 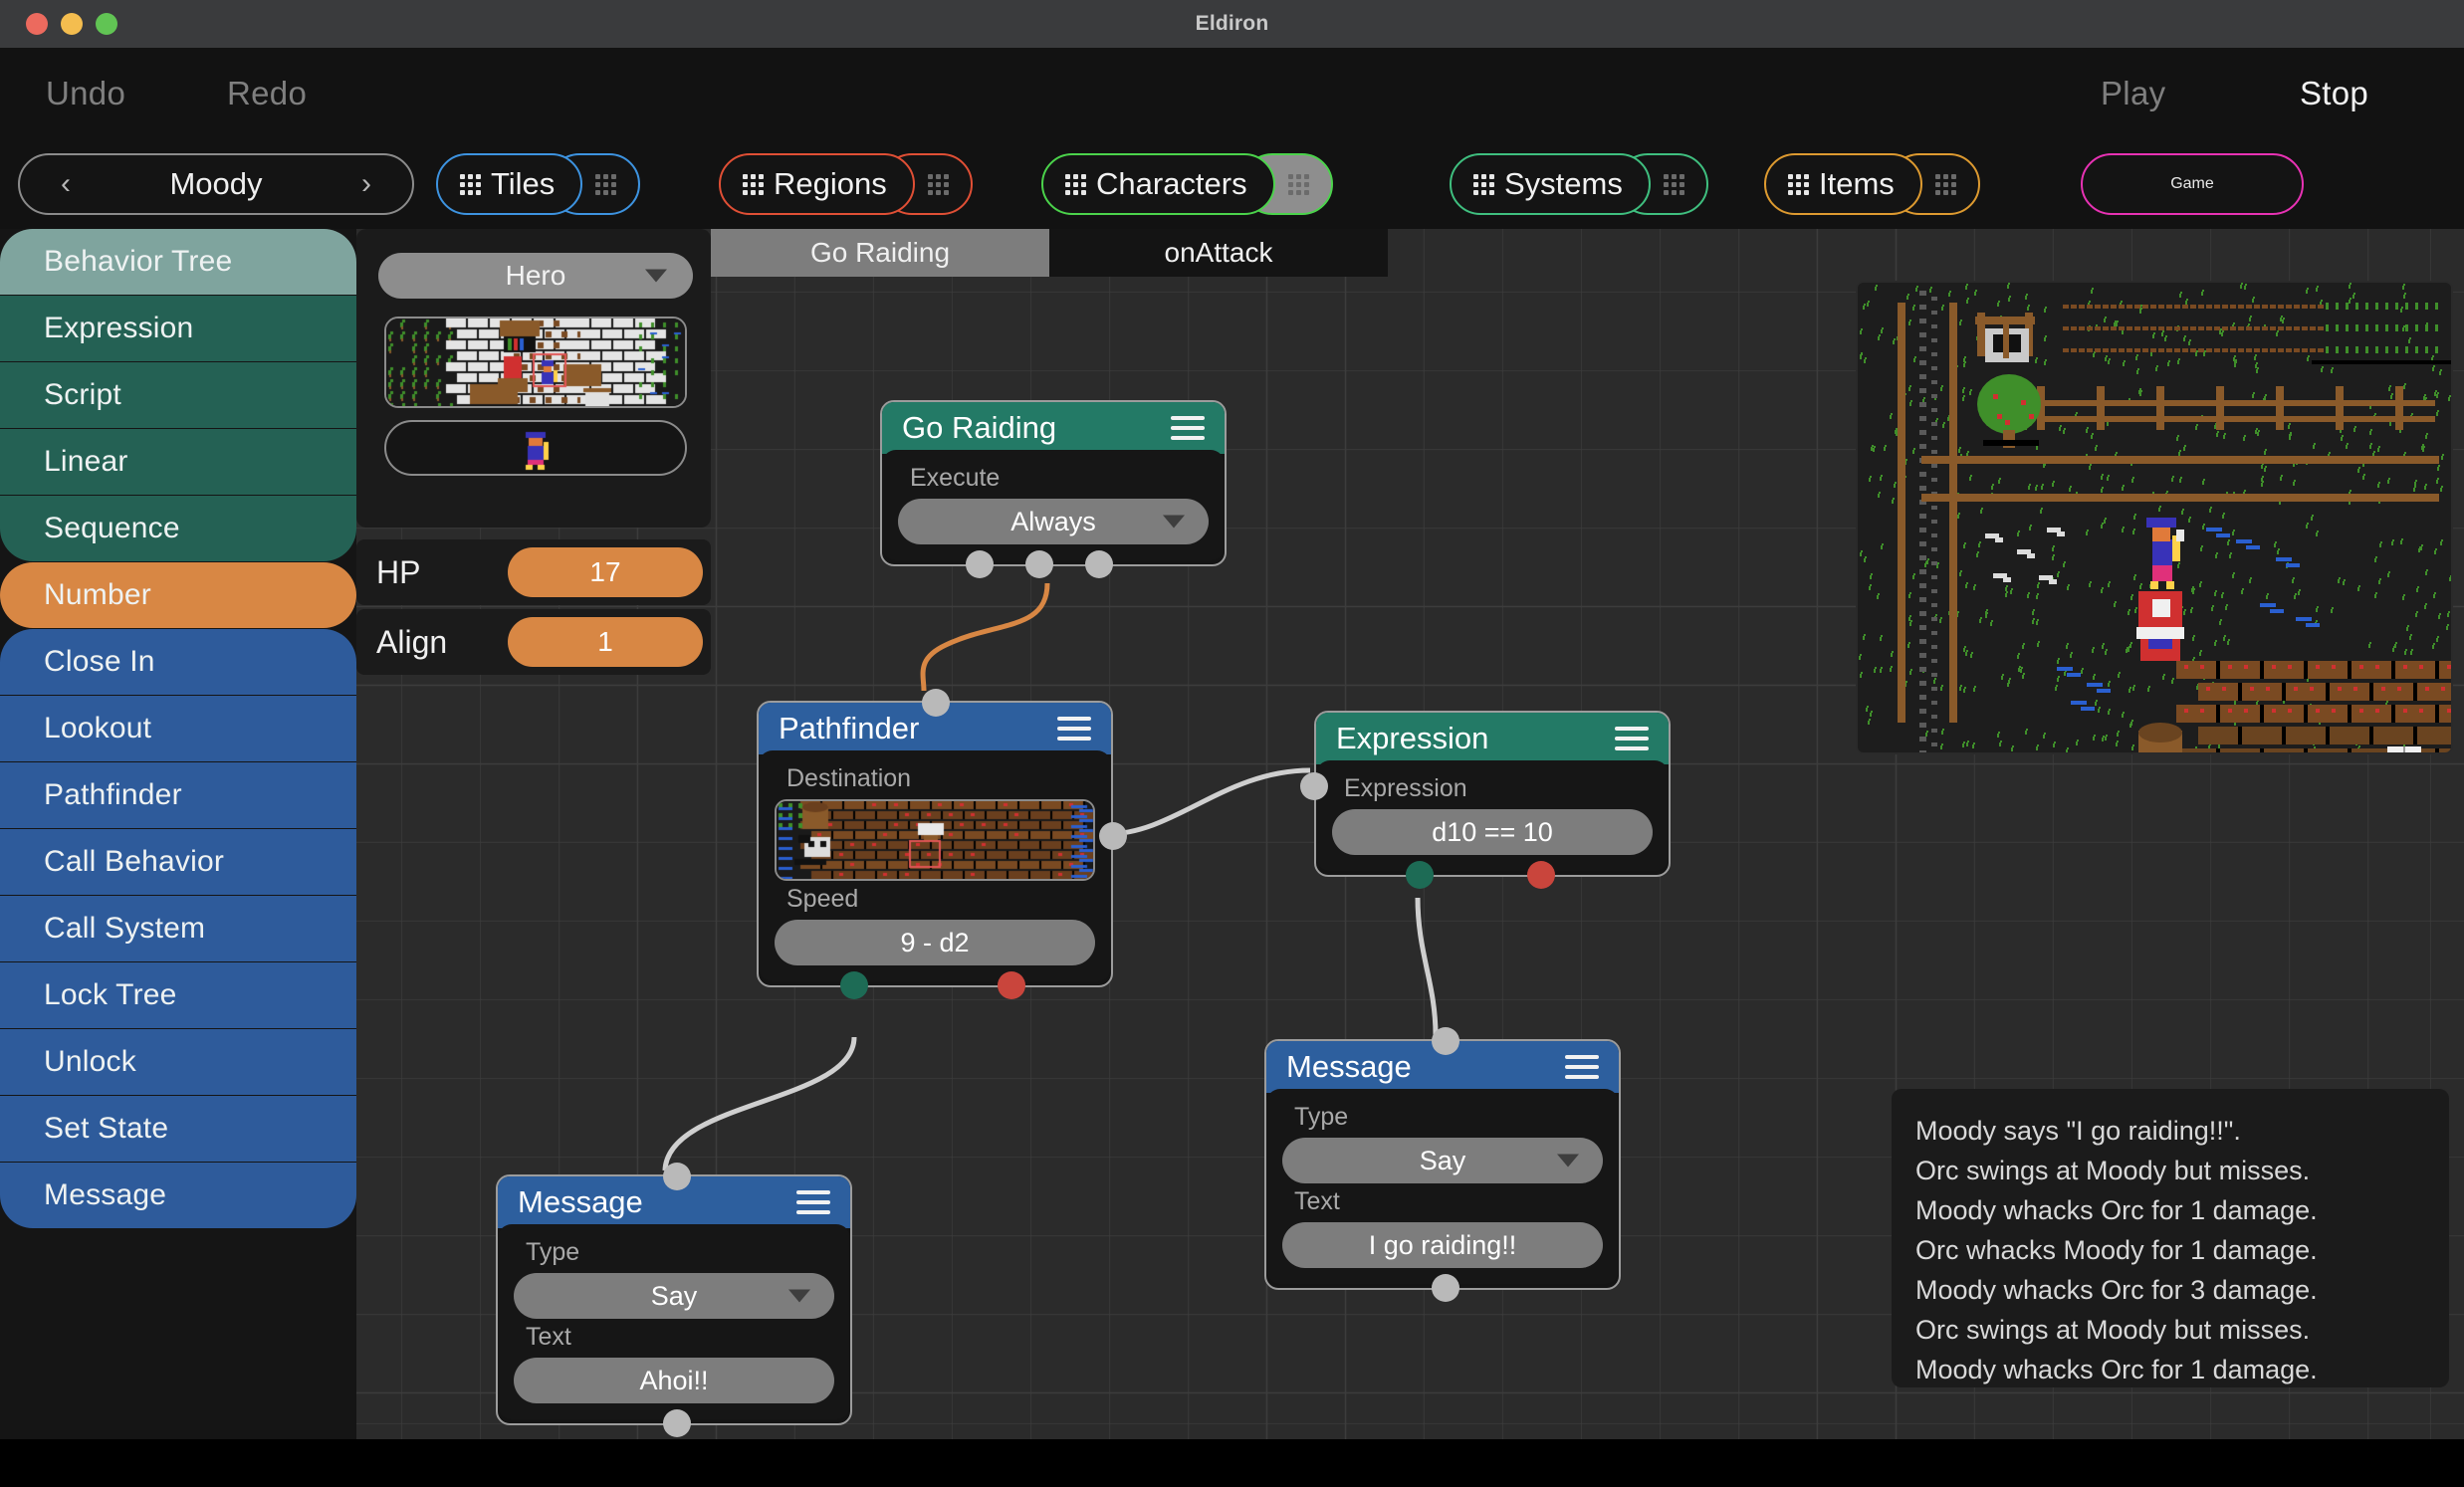 I want to click on sidebar-item-set-state: Set State, so click(x=178, y=1129).